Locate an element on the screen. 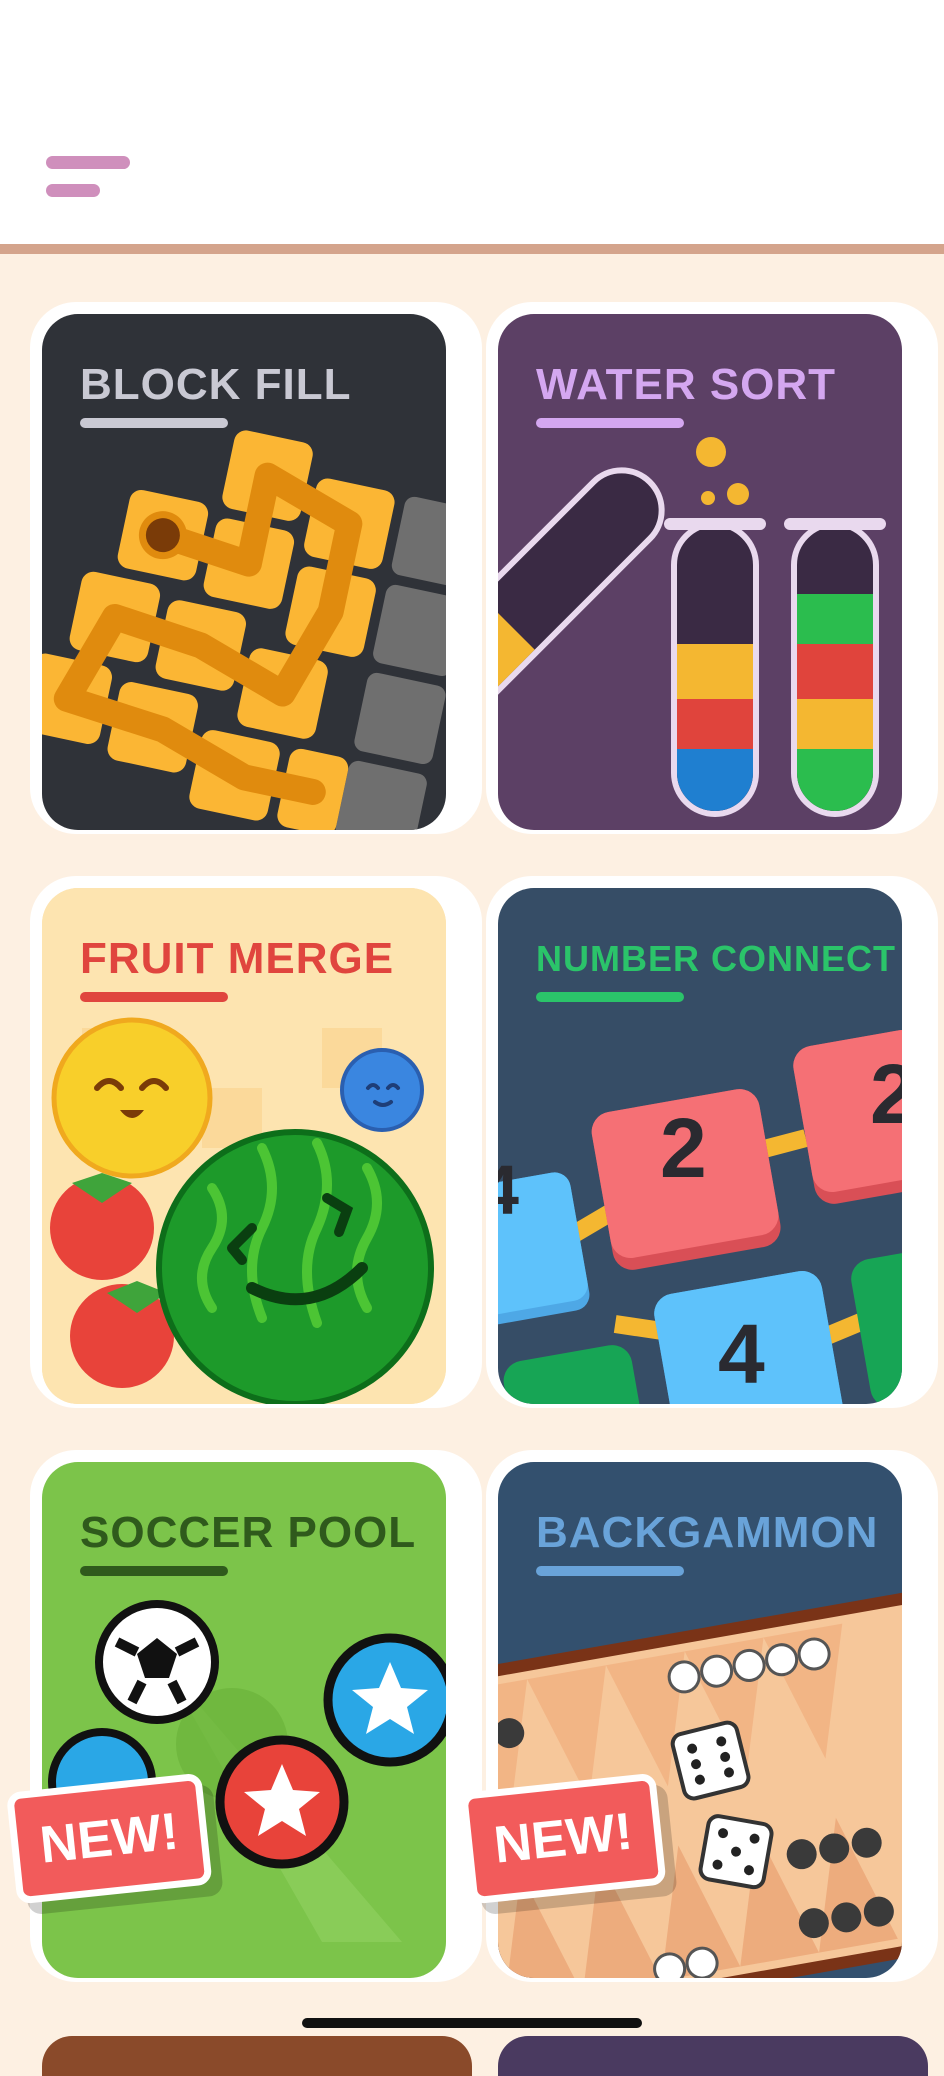 Image resolution: width=944 pixels, height=2076 pixels. game-card-number-connect: 2 2 4 4 NUMBER CONNECT is located at coordinates (712, 1142).